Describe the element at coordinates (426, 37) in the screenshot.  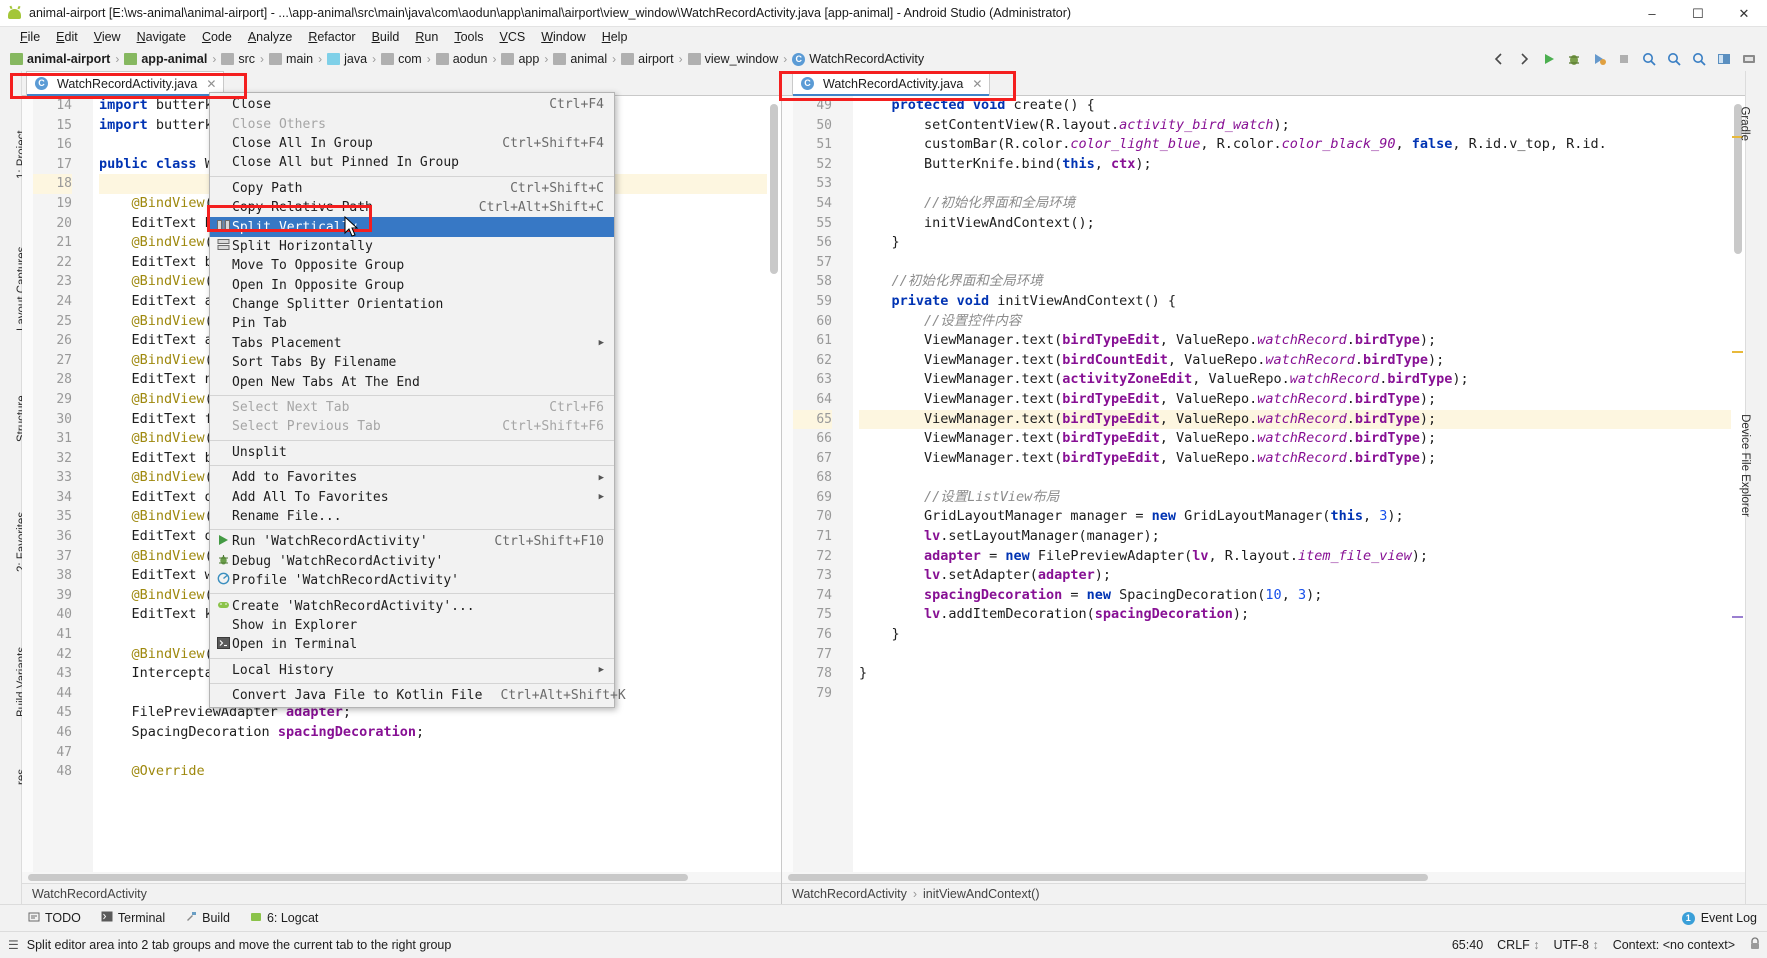
I see `menu-run: Run` at that location.